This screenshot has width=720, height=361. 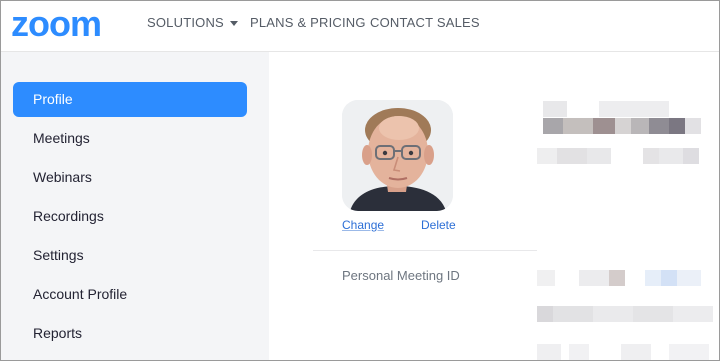 I want to click on profile-photo, so click(x=397, y=155).